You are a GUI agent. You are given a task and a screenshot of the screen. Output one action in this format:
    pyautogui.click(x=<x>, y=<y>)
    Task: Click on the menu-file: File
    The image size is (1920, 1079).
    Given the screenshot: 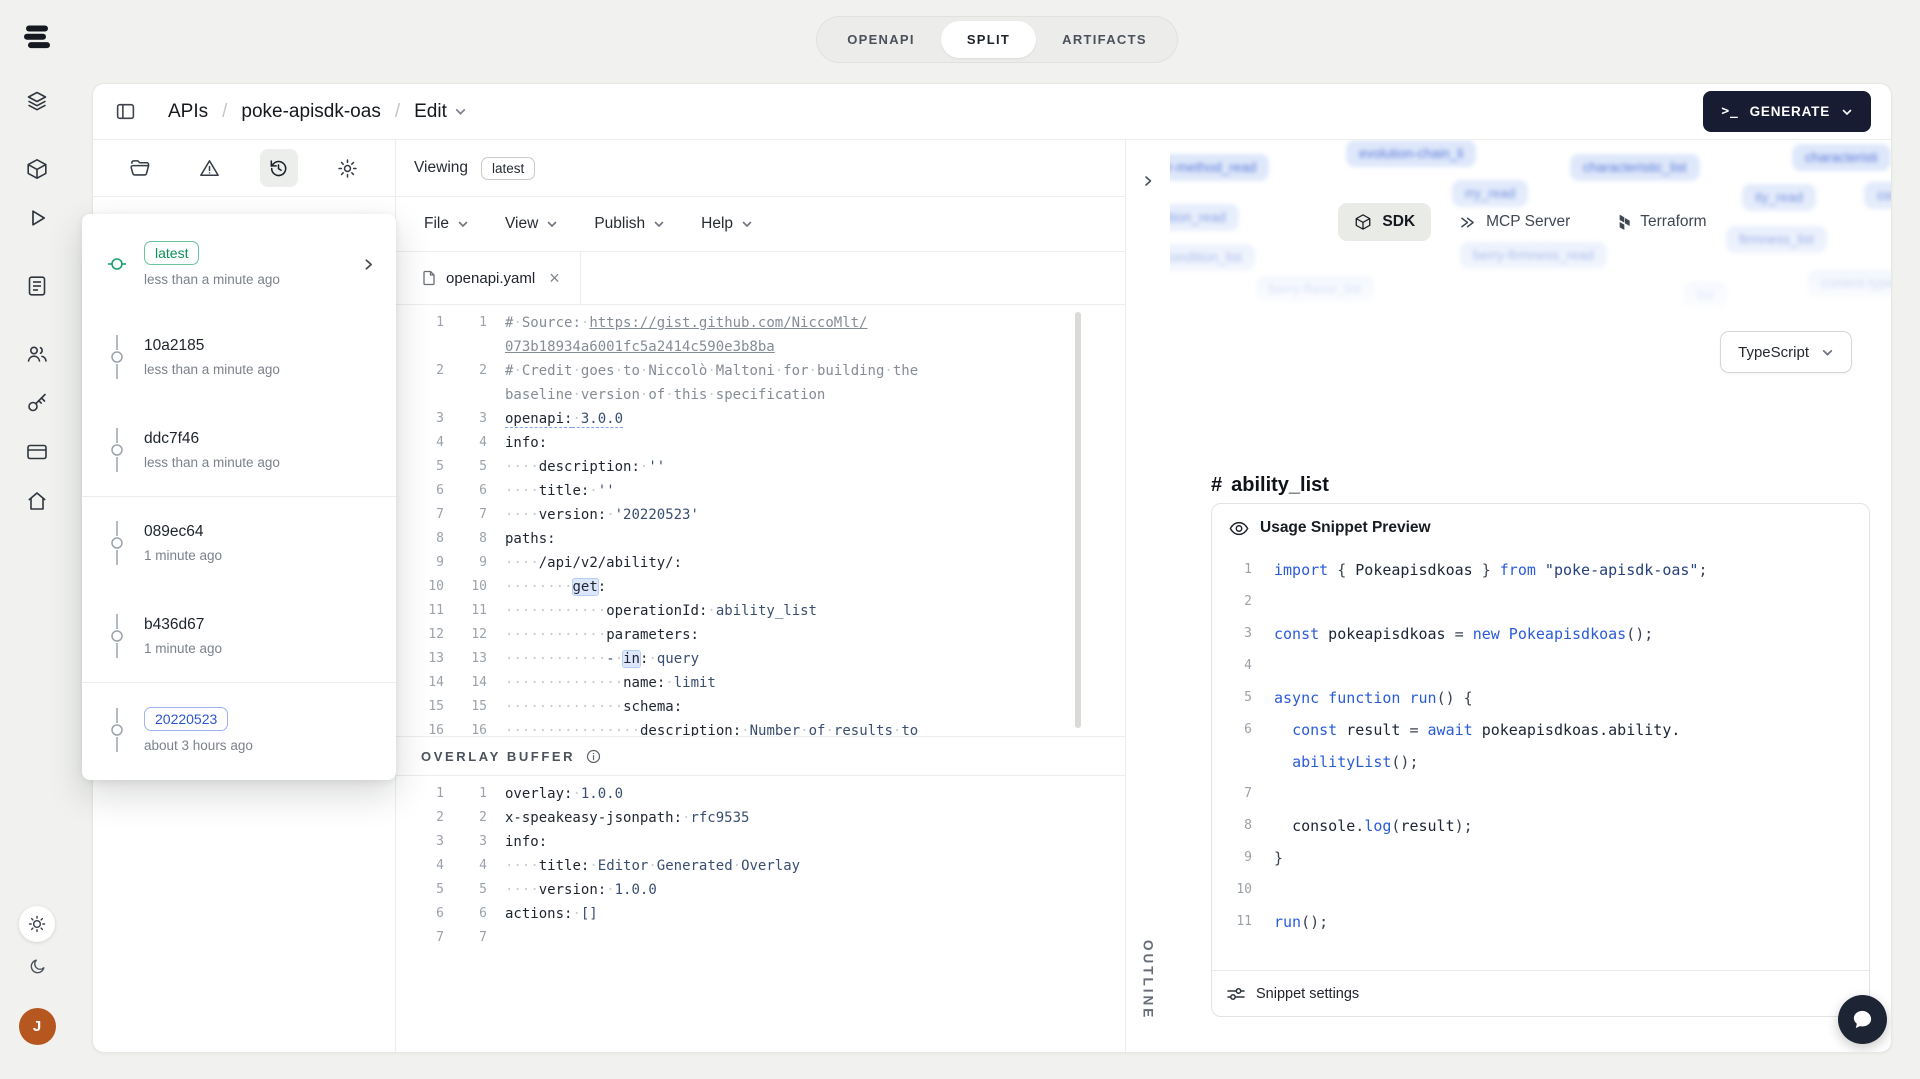 What is the action you would take?
    pyautogui.click(x=446, y=224)
    